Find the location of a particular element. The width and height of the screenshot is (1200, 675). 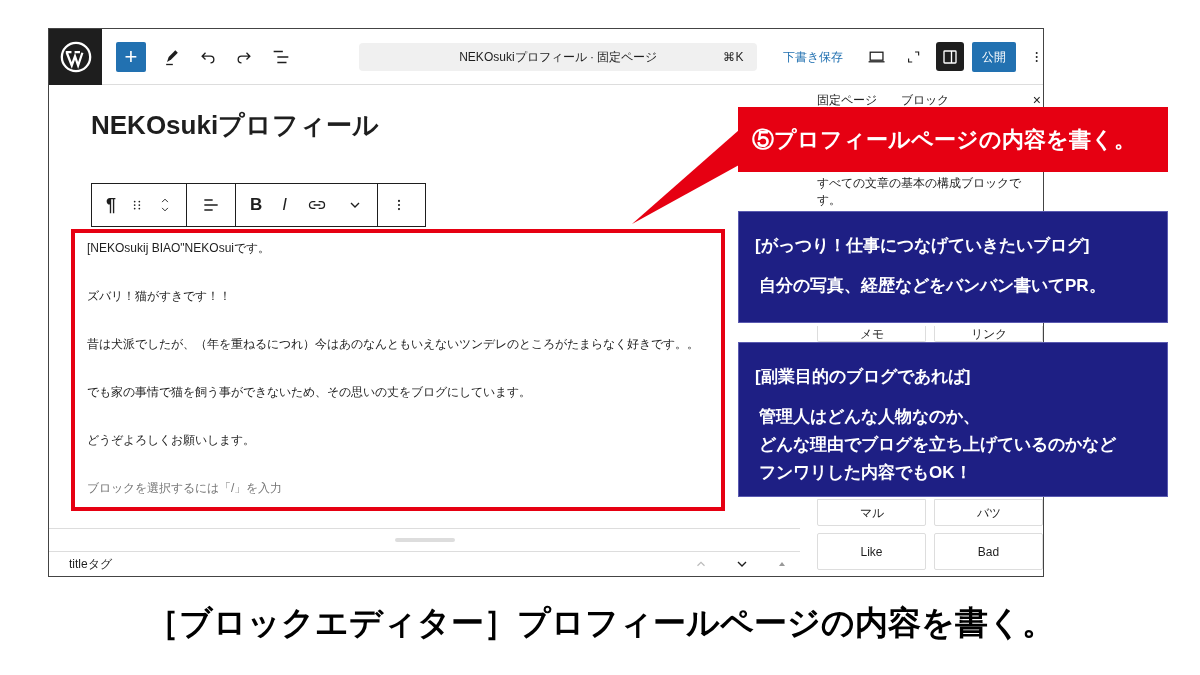

paragraph-text: 昔は犬派でしたが、（年を重ねるにつれ）今はあのなんともいえないツンデレのところがたまらなく好きです。。 is located at coordinates (393, 344).